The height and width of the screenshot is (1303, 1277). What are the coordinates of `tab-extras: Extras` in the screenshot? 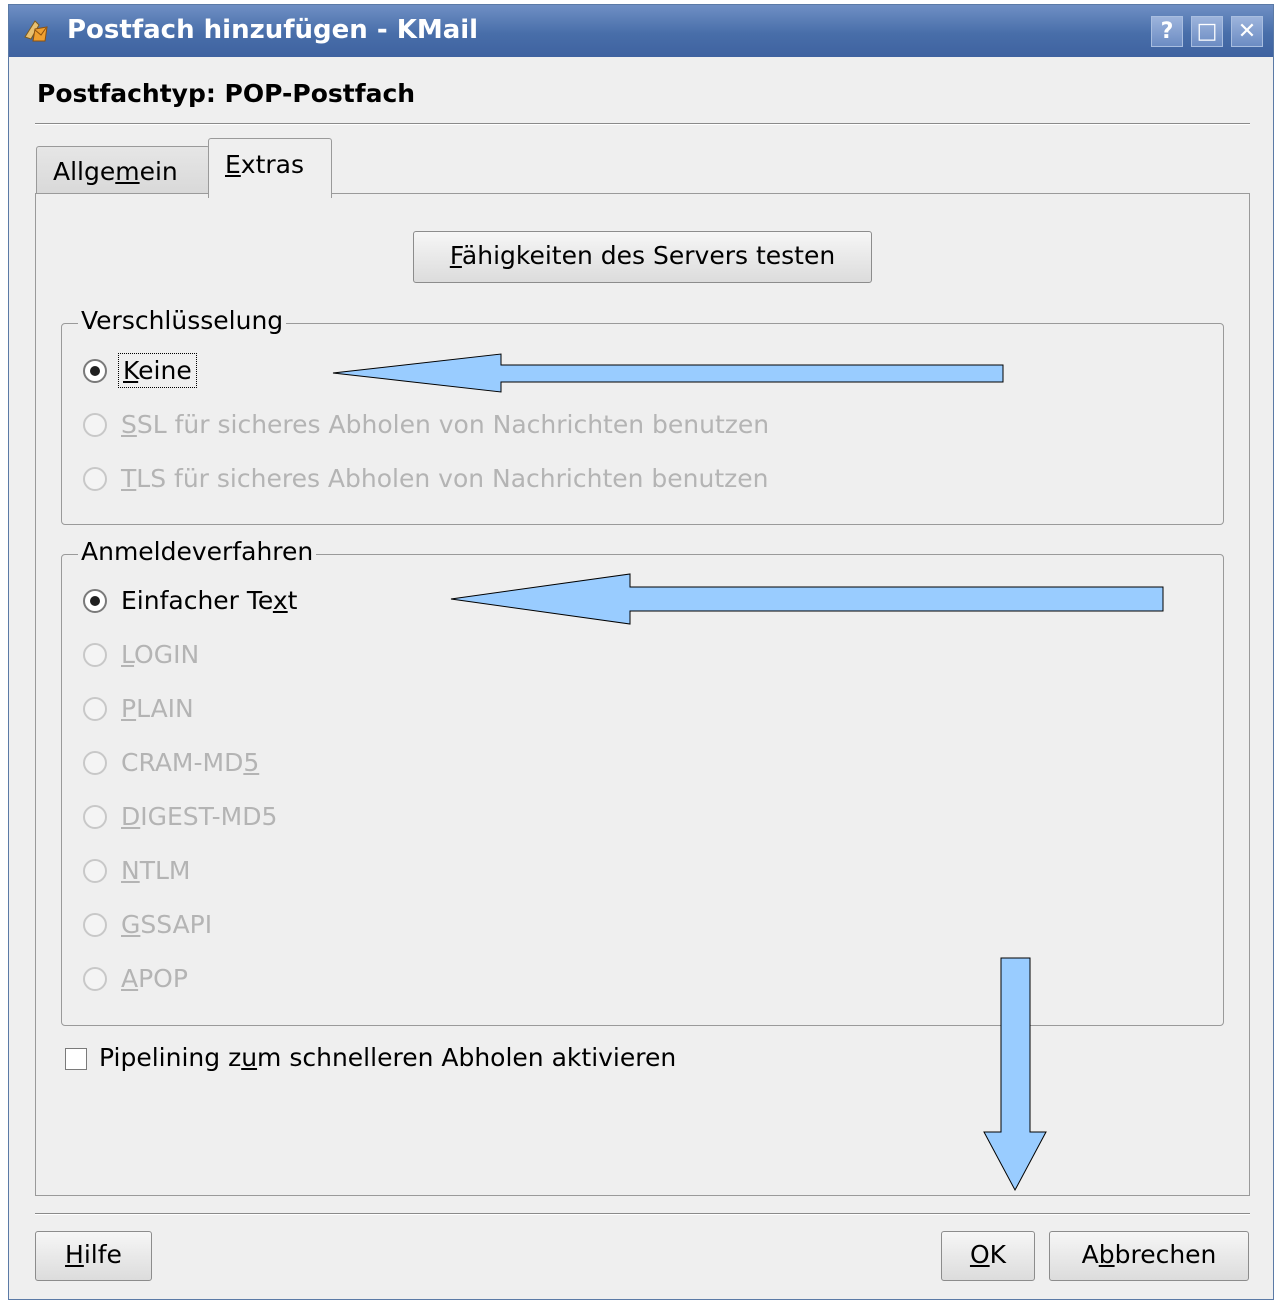 It's located at (270, 168).